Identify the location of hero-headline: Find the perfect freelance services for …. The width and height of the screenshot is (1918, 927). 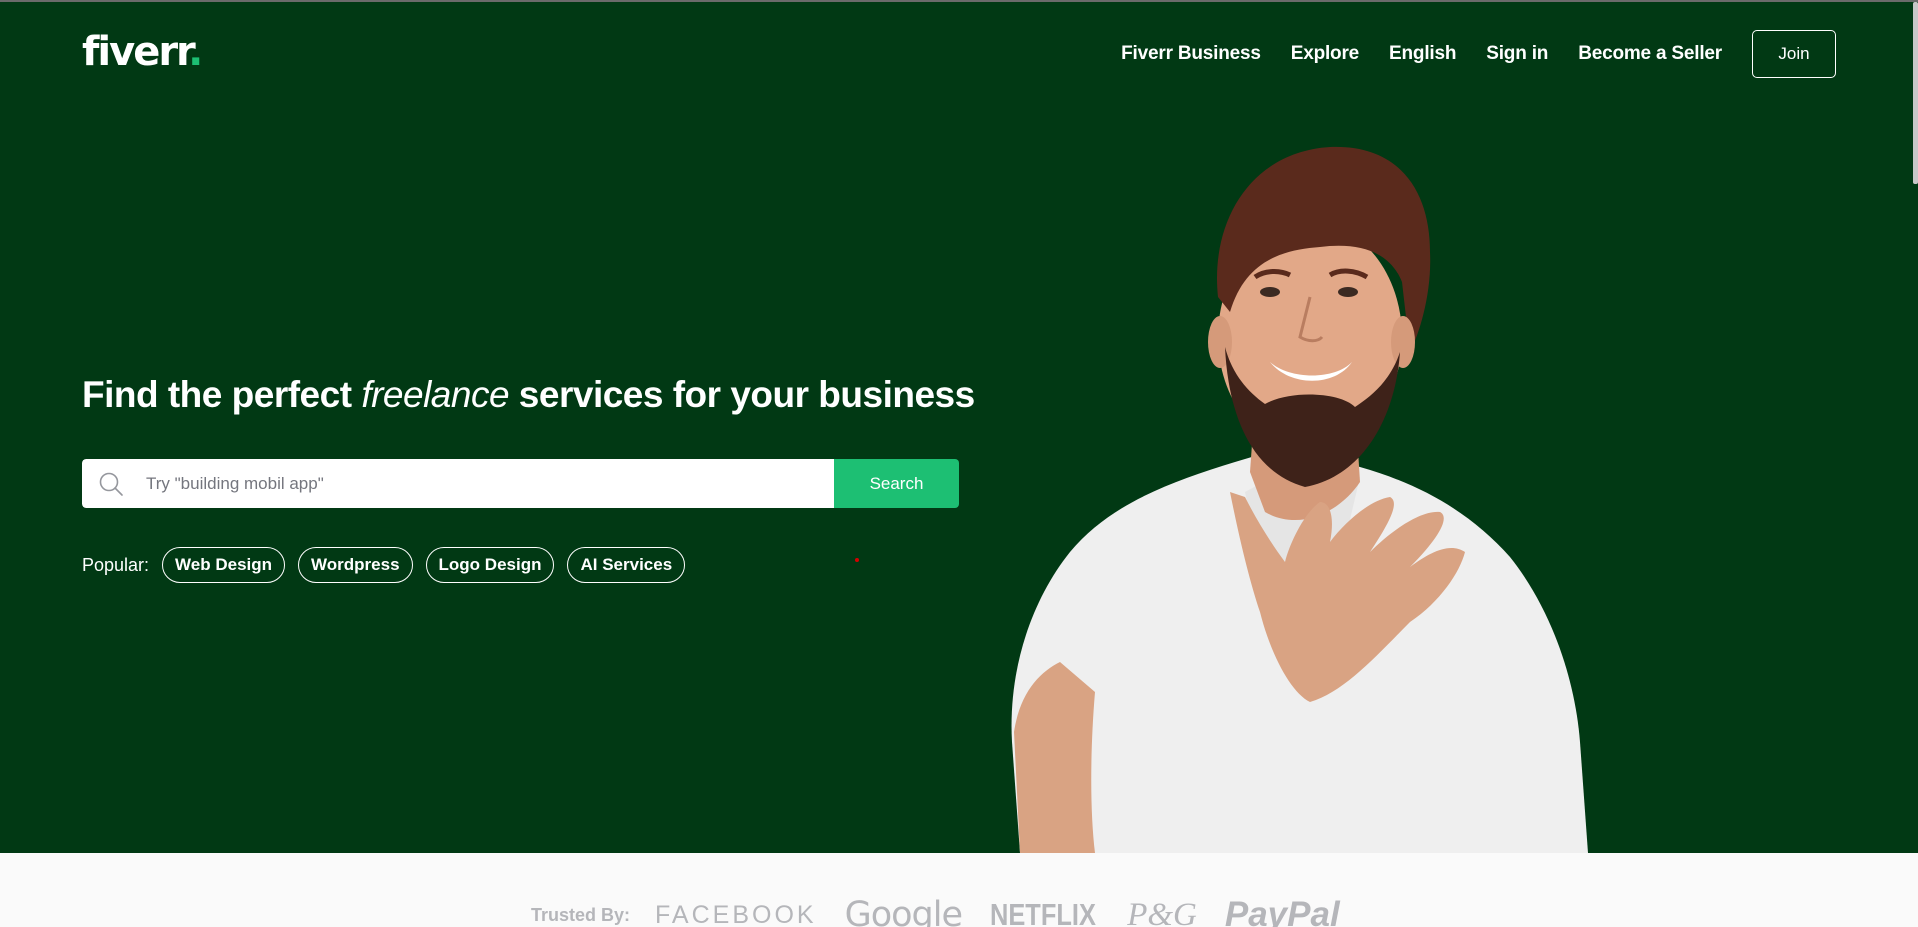
(528, 395).